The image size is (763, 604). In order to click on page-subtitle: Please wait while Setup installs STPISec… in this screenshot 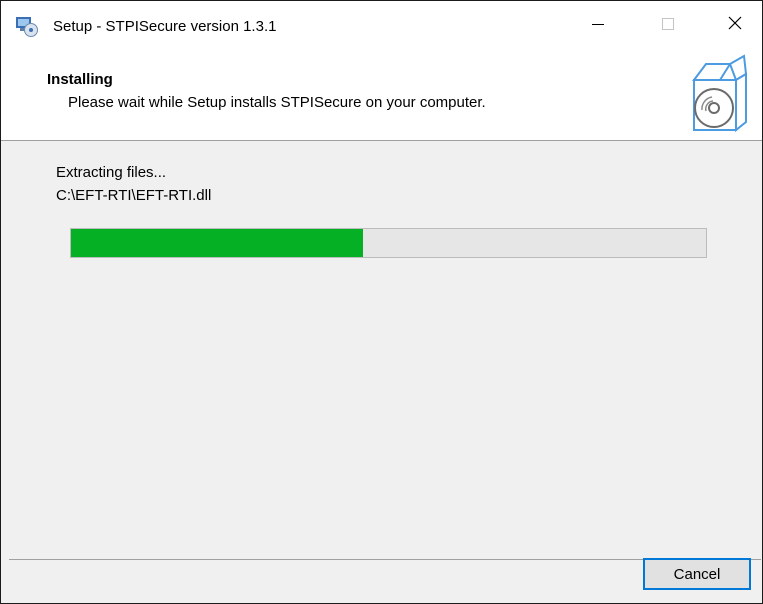, I will do `click(277, 102)`.